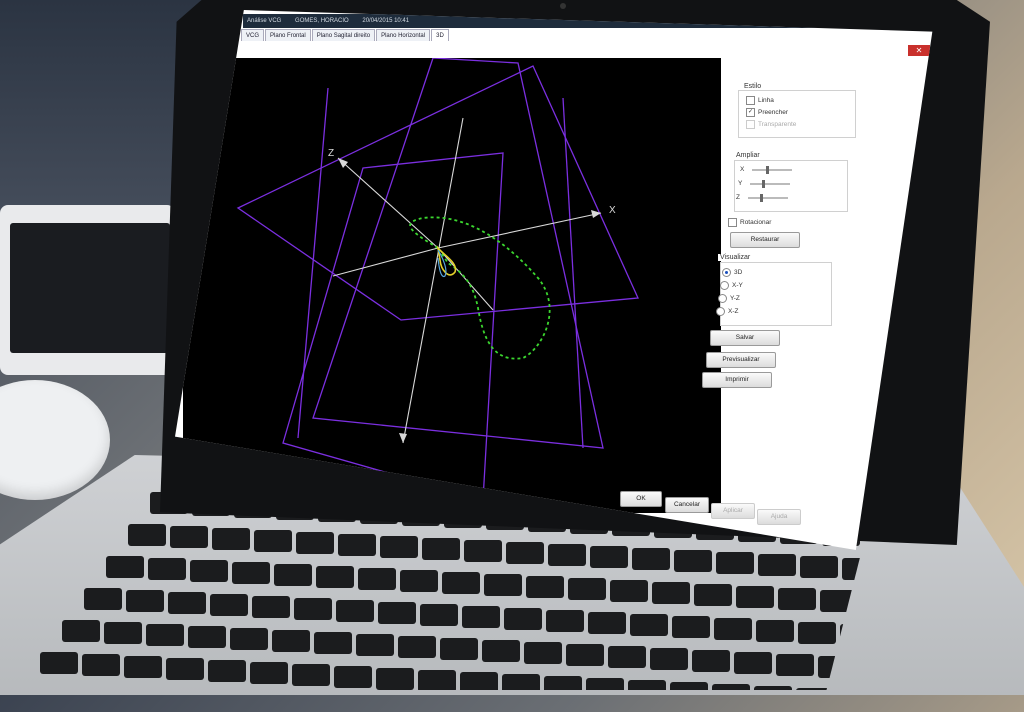 The image size is (1024, 712). I want to click on ampliar-x-label: X, so click(742, 169).